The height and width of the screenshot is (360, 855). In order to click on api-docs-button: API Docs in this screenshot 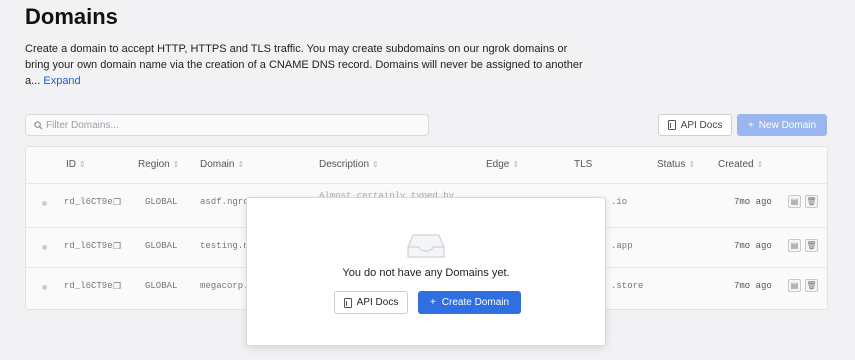, I will do `click(695, 125)`.